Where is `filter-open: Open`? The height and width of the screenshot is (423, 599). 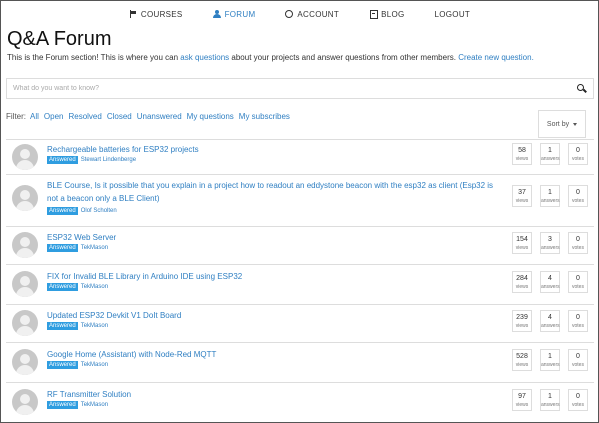
filter-open: Open is located at coordinates (54, 116).